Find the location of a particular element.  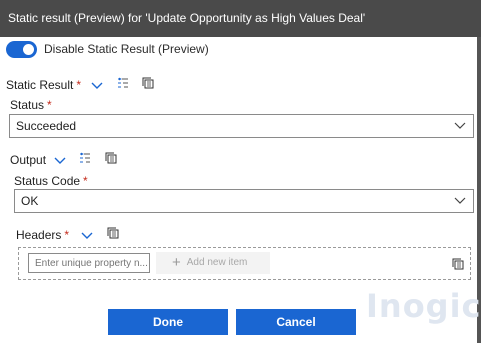

add-new-item-button: + Add new item is located at coordinates (213, 263).